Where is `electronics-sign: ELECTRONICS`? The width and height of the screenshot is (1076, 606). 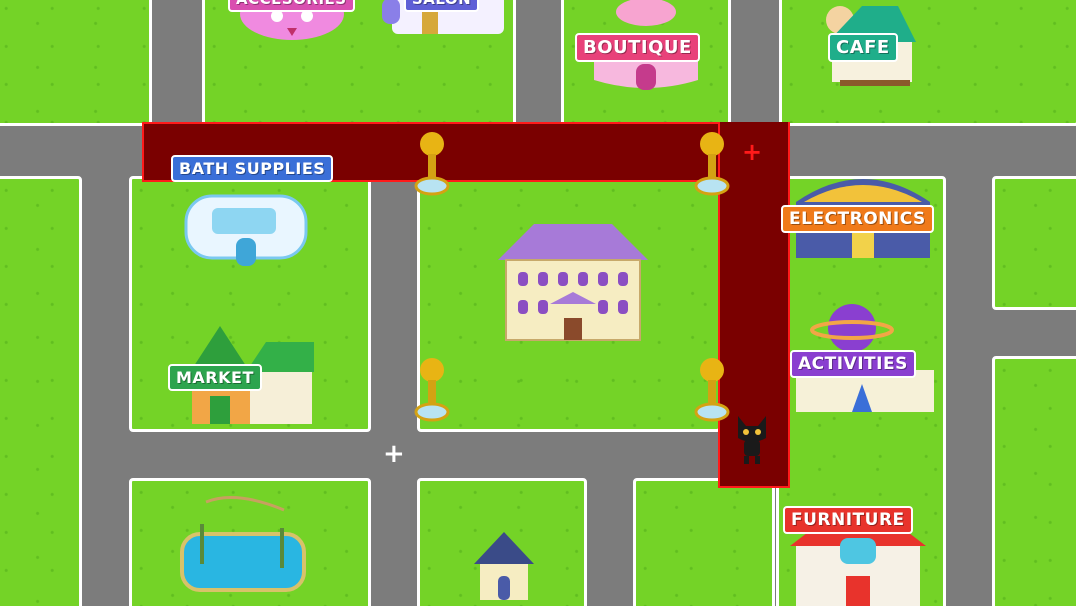 electronics-sign: ELECTRONICS is located at coordinates (857, 219).